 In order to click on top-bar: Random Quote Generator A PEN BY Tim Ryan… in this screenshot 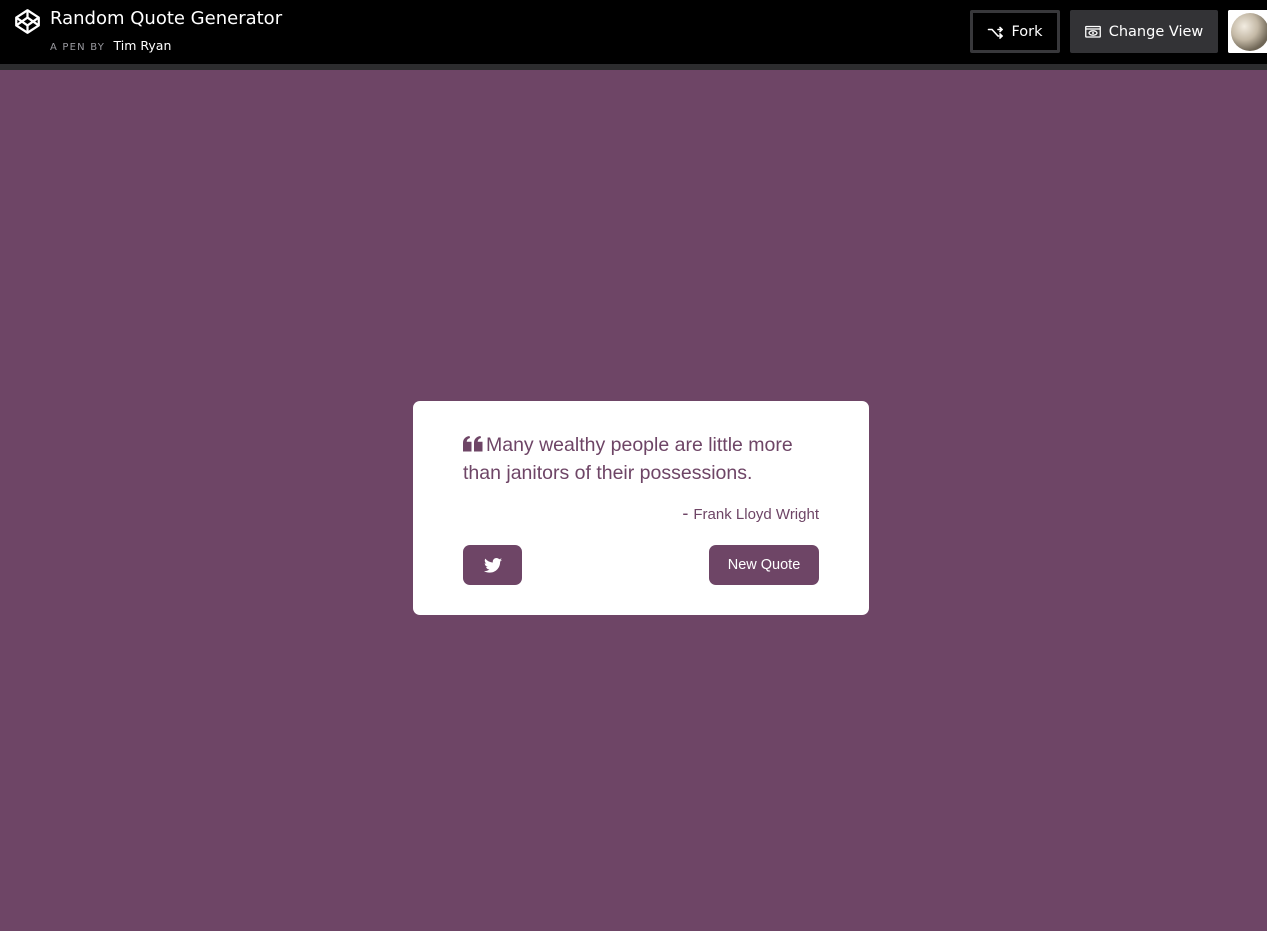, I will do `click(633, 35)`.